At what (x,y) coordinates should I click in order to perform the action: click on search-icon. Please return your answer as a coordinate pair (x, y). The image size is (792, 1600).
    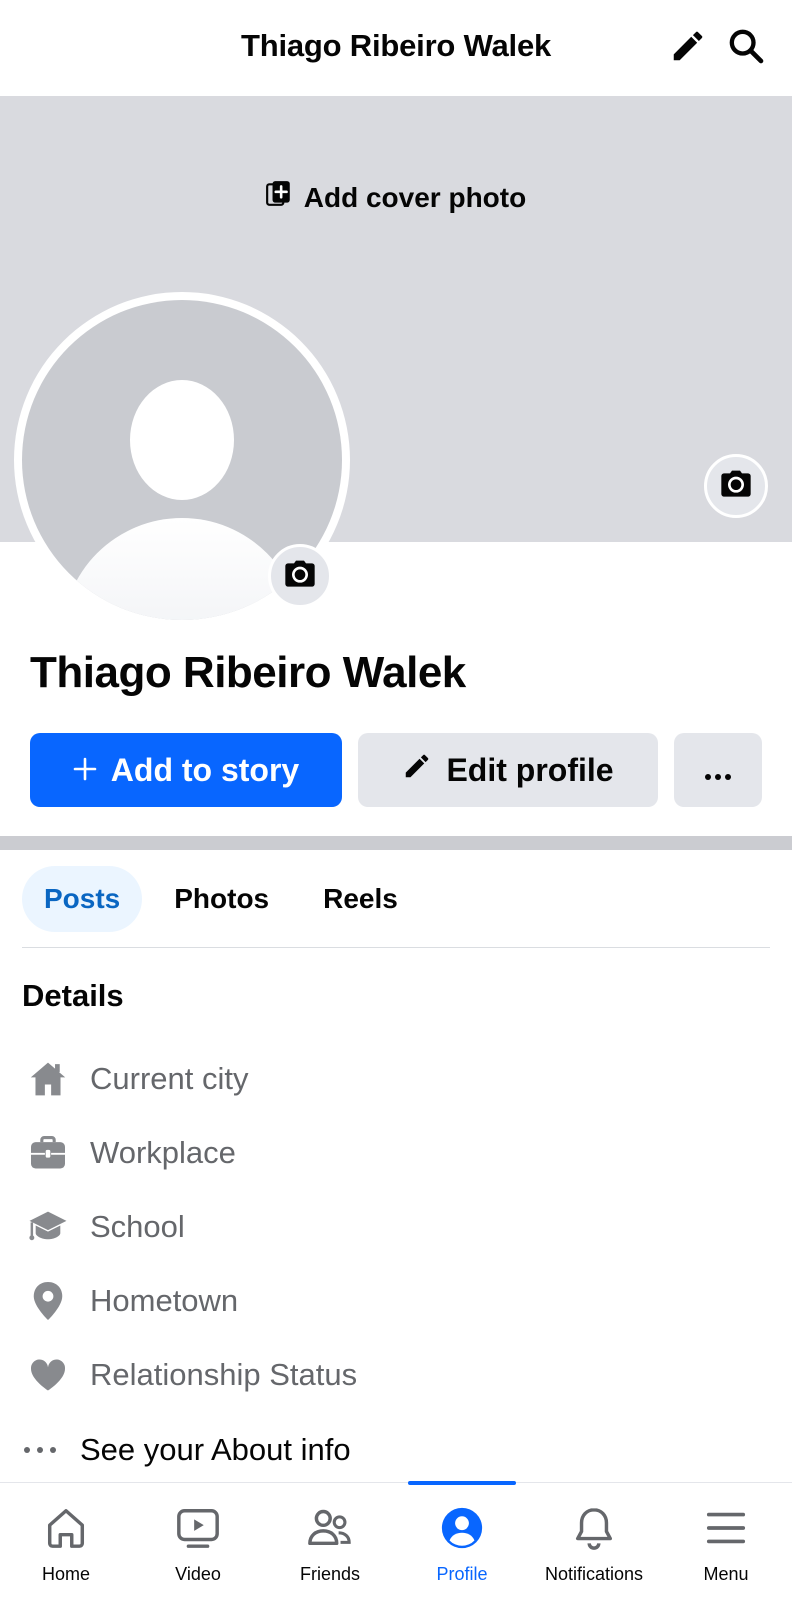
    Looking at the image, I should click on (746, 48).